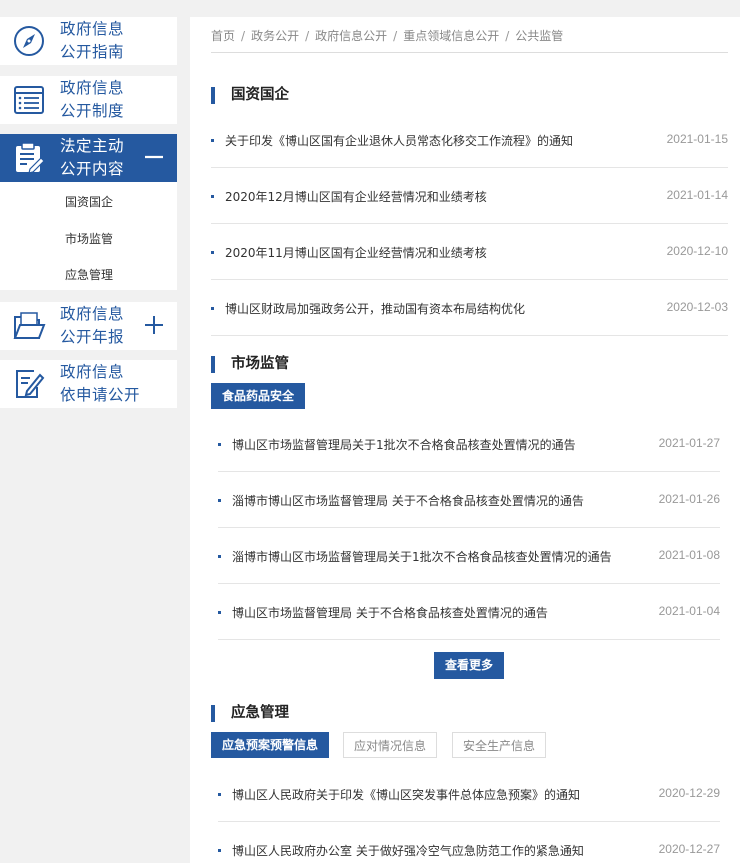 The width and height of the screenshot is (740, 863). I want to click on list-item-date: 2020-12-03, so click(697, 307).